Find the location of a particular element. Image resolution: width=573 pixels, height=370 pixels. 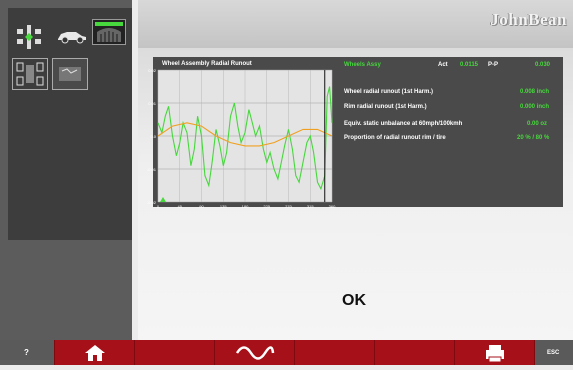

printer-icon is located at coordinates (495, 354).